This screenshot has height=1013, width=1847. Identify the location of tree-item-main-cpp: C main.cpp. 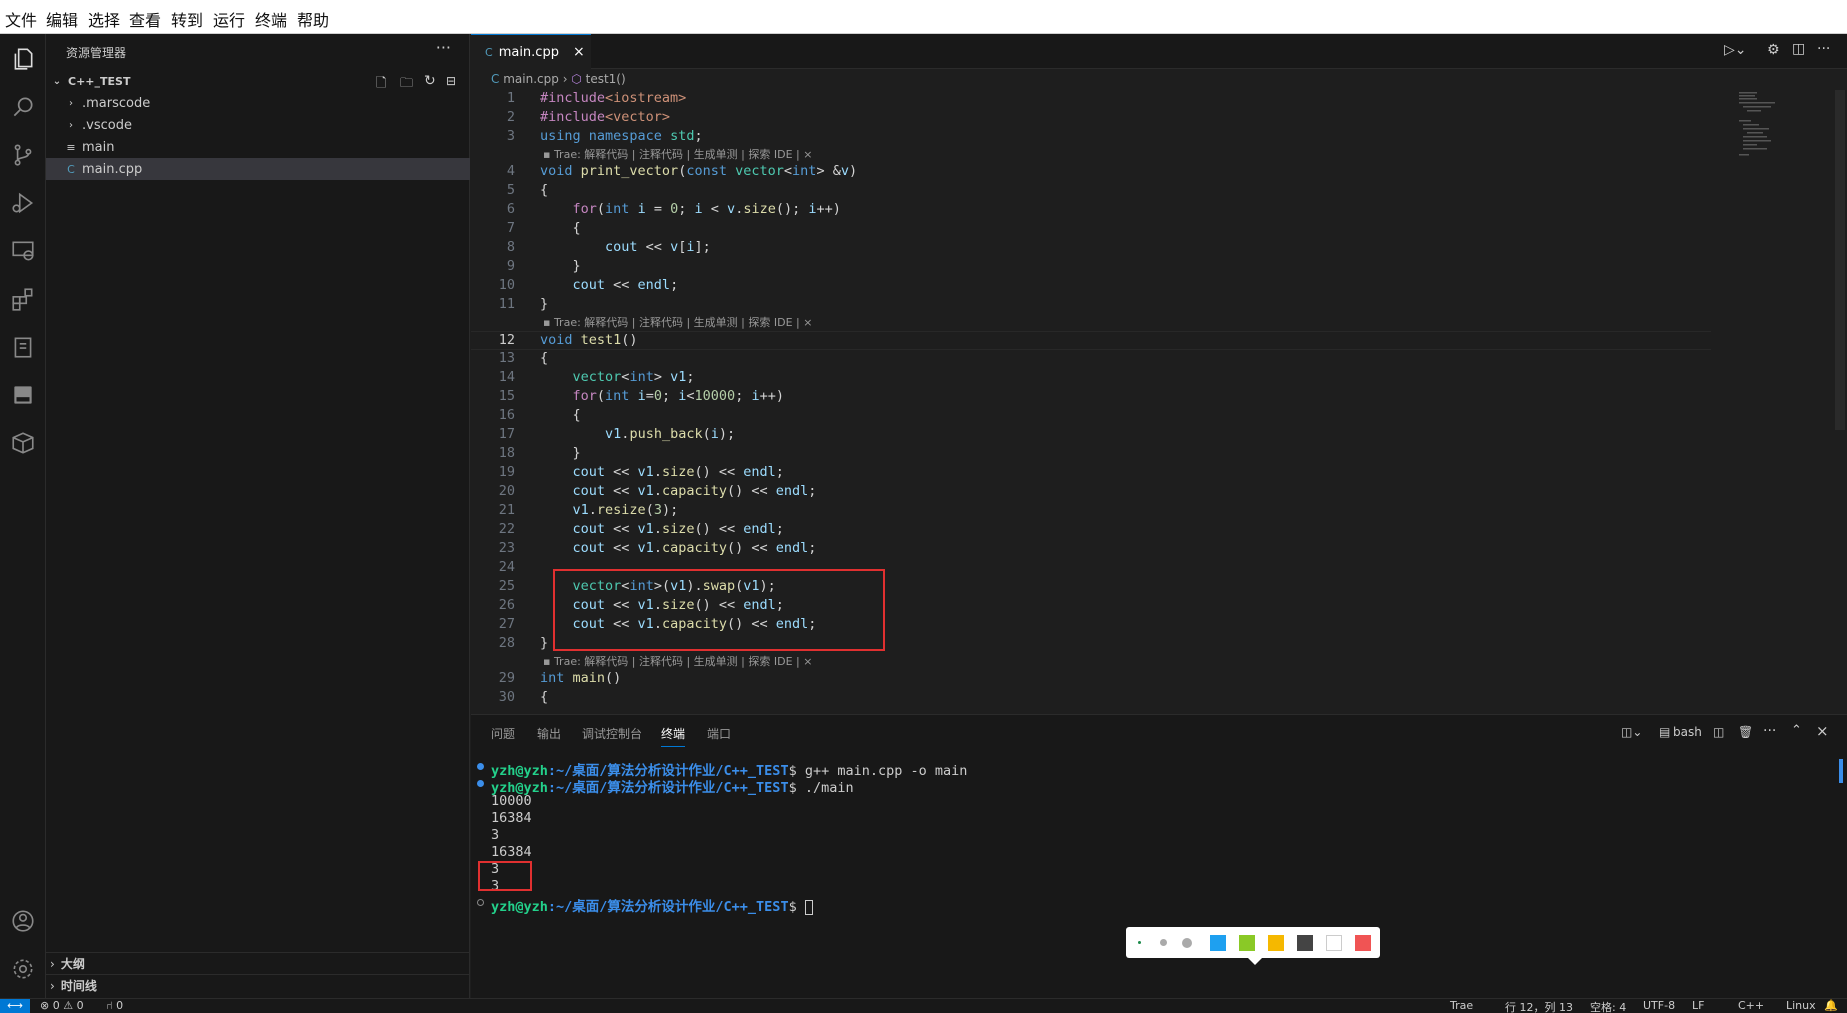
(258, 169).